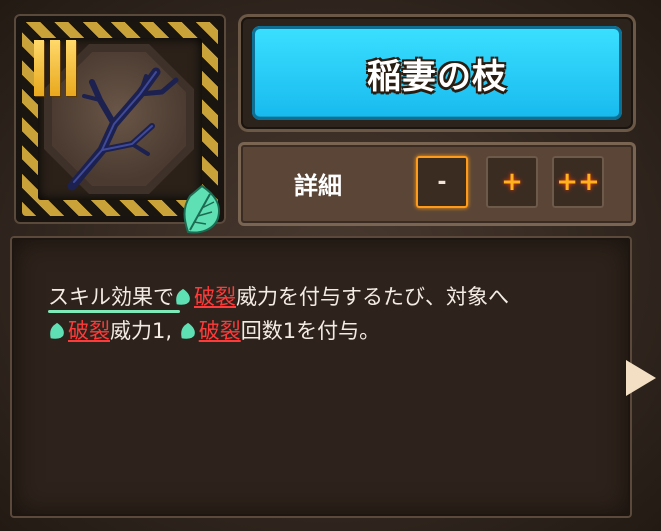 This screenshot has width=661, height=531. Describe the element at coordinates (437, 76) in the screenshot. I see `card-title: 稲妻の枝` at that location.